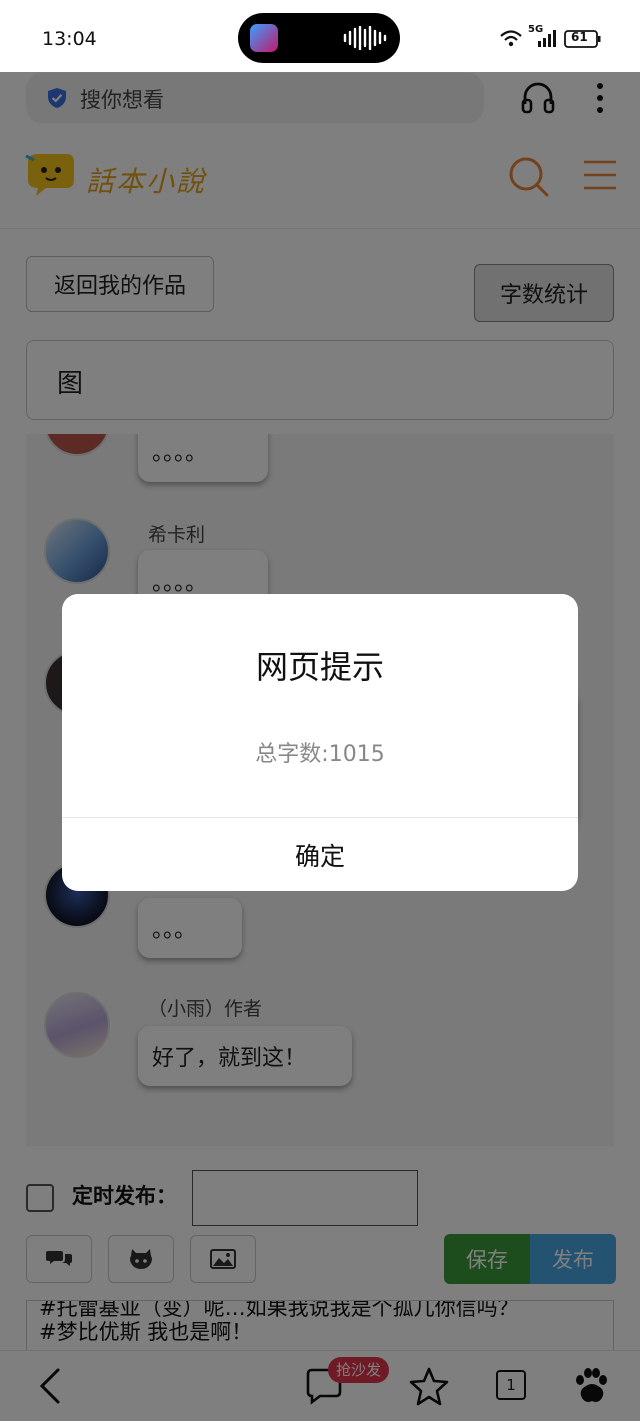 The height and width of the screenshot is (1422, 640). What do you see at coordinates (320, 854) in the screenshot?
I see `dialog-ok-button: 确定` at bounding box center [320, 854].